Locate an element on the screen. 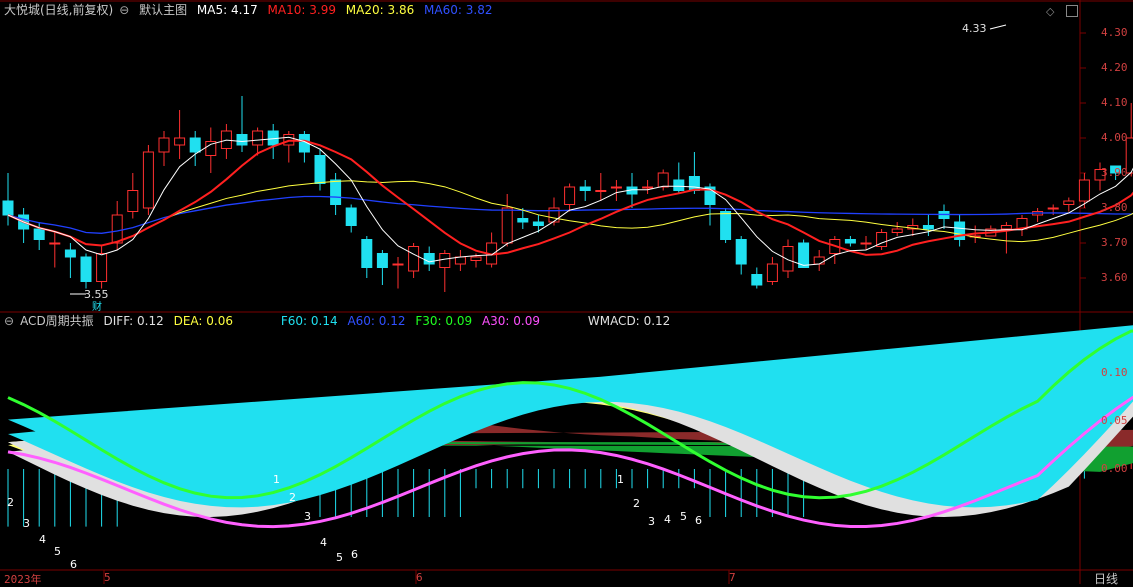 This screenshot has width=1133, height=587. wmacd-value: WMACD: 0.12 is located at coordinates (629, 321).